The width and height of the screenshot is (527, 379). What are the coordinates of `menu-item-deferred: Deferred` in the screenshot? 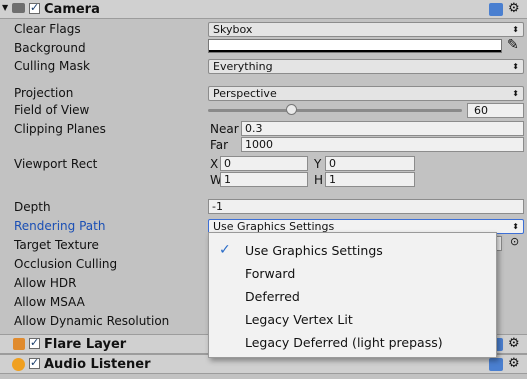 It's located at (272, 296).